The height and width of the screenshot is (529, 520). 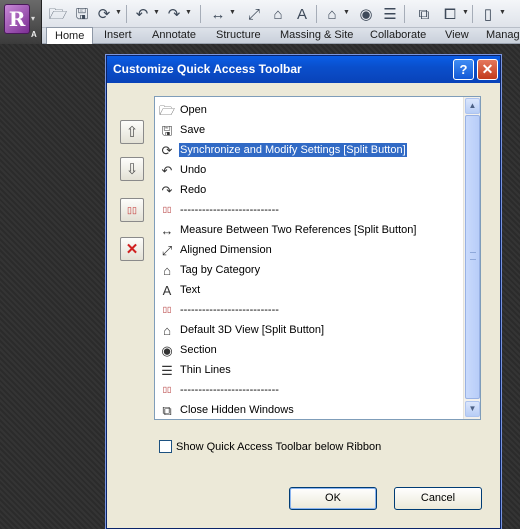 I want to click on tab-insert: Insert, so click(x=118, y=36).